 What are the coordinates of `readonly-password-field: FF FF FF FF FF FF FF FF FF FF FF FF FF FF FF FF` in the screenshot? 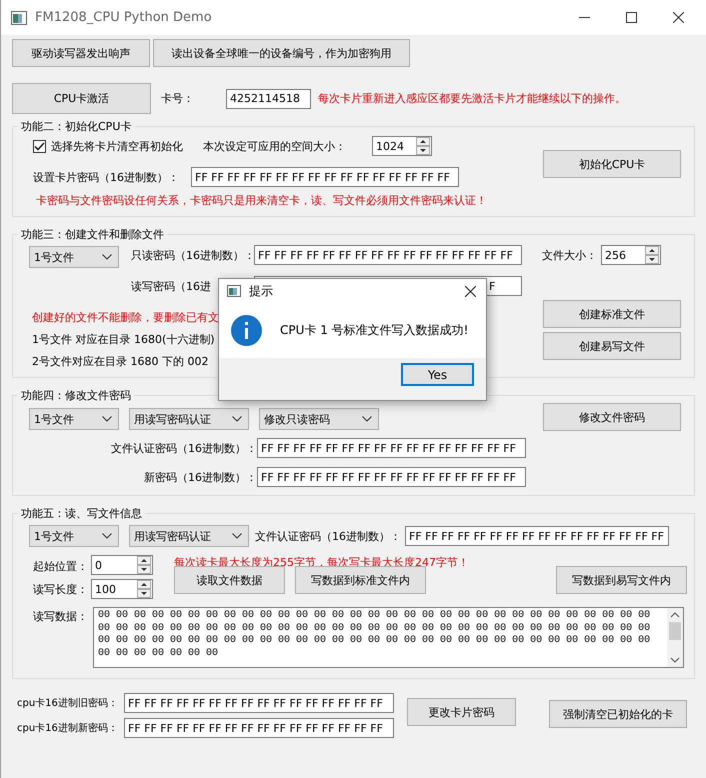 It's located at (388, 255).